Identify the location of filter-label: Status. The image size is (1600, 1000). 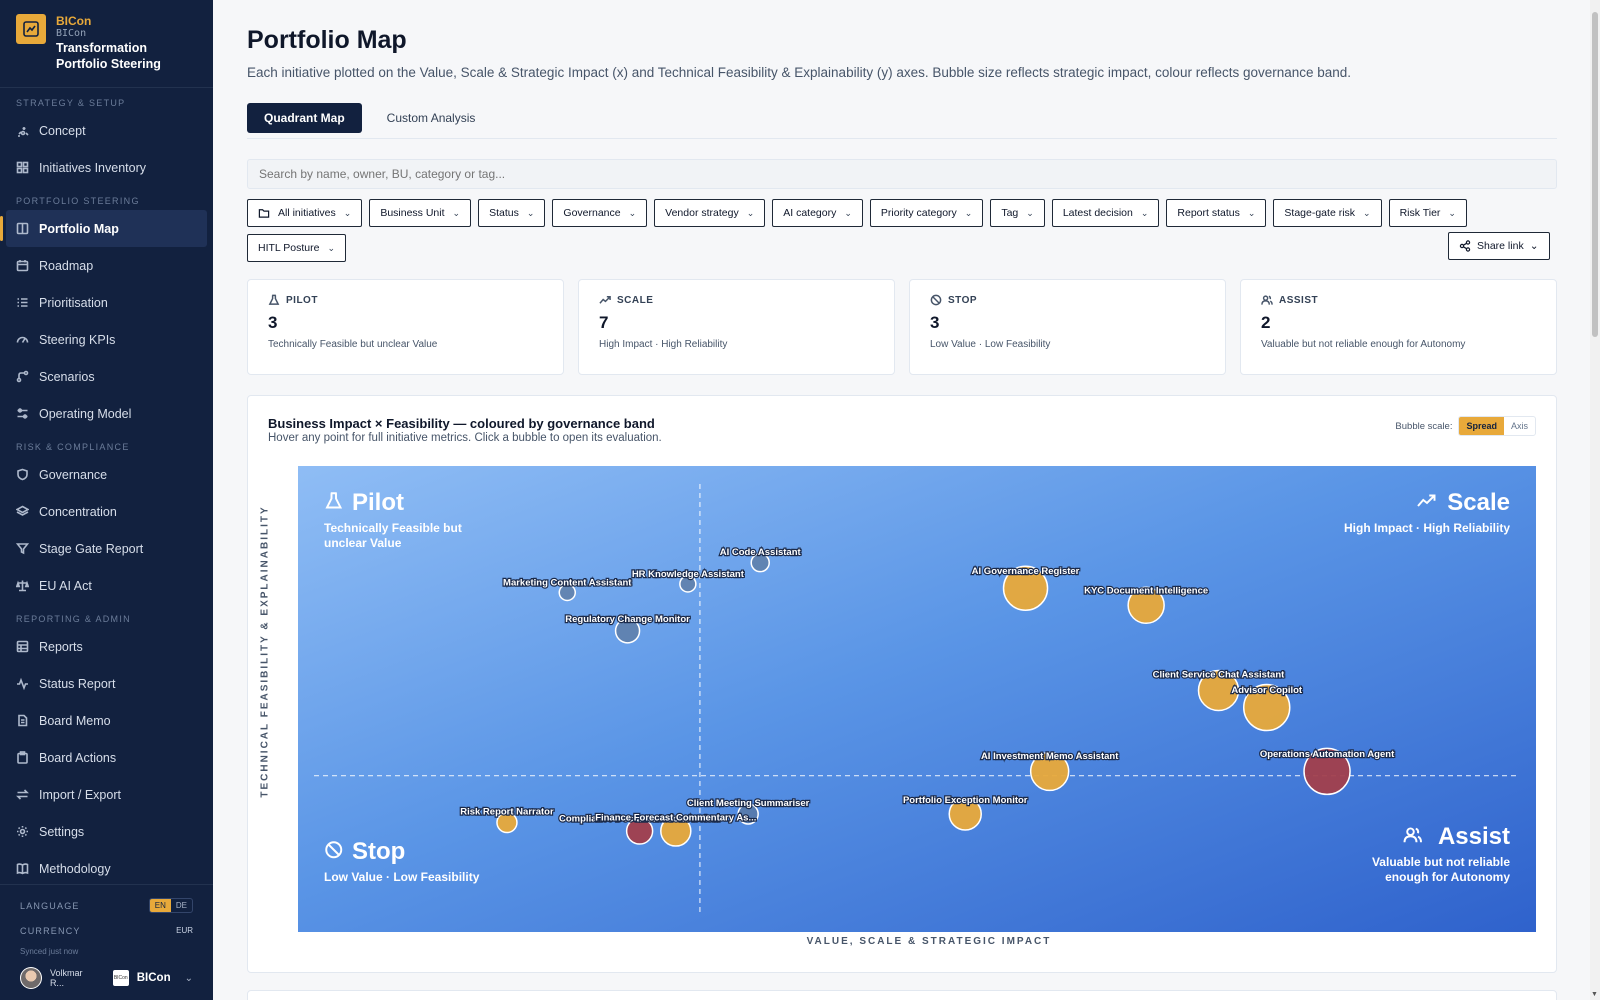
(504, 213).